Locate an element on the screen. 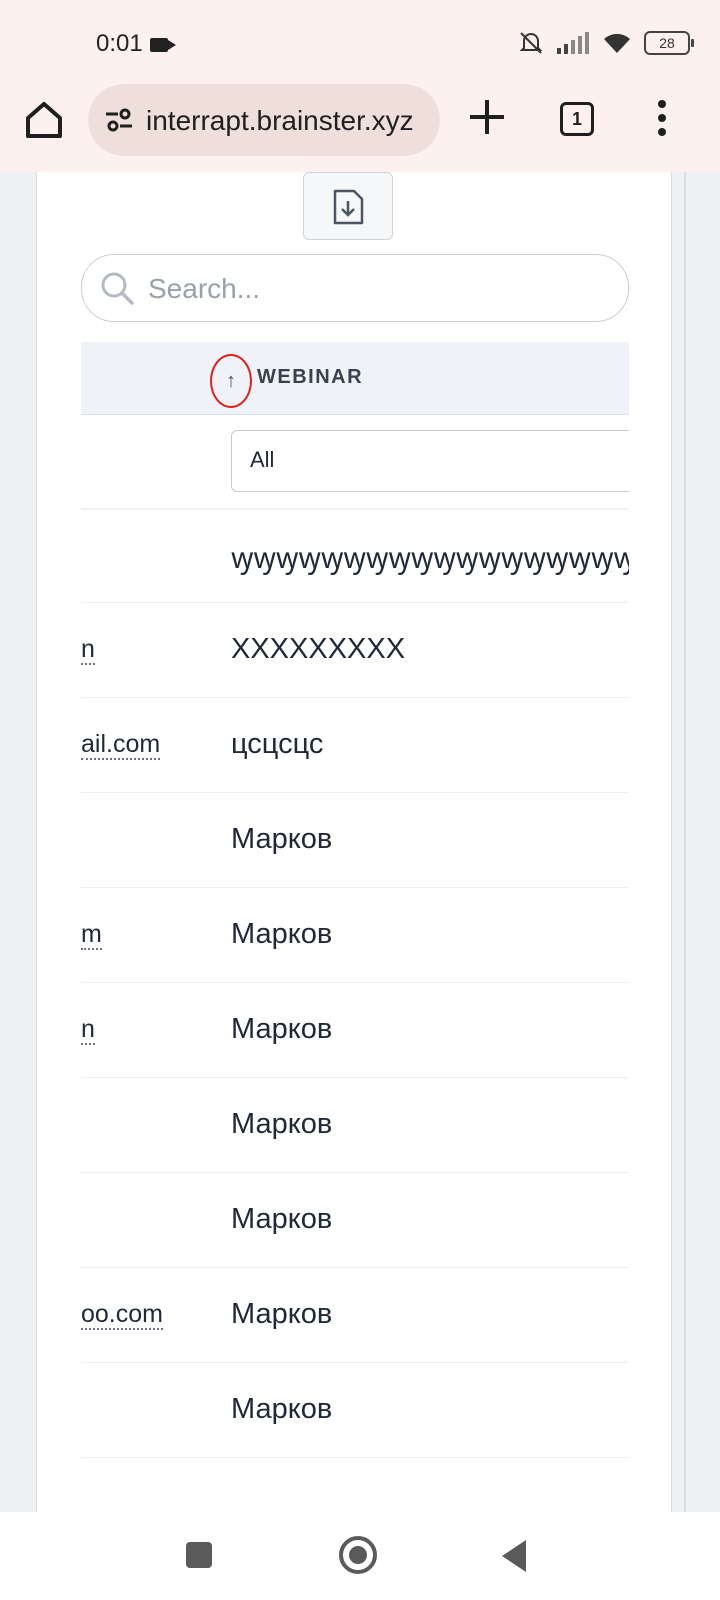 The height and width of the screenshot is (1600, 720). highlight-circle is located at coordinates (231, 381).